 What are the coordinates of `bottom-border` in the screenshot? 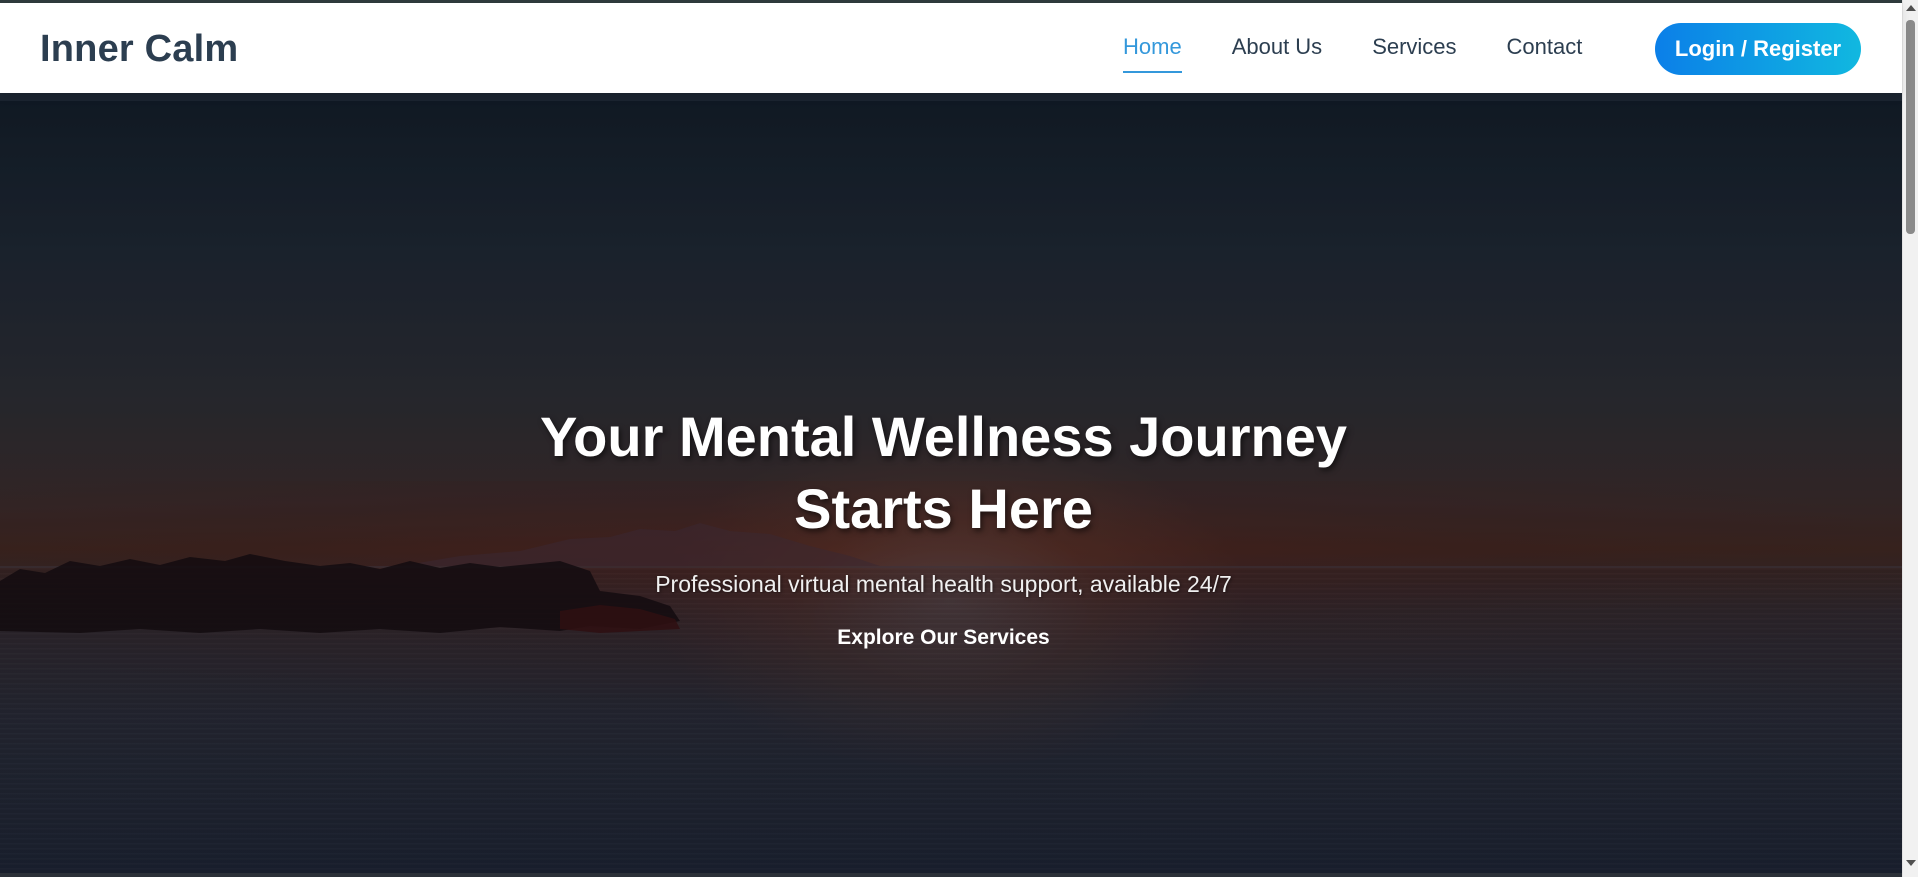 It's located at (951, 875).